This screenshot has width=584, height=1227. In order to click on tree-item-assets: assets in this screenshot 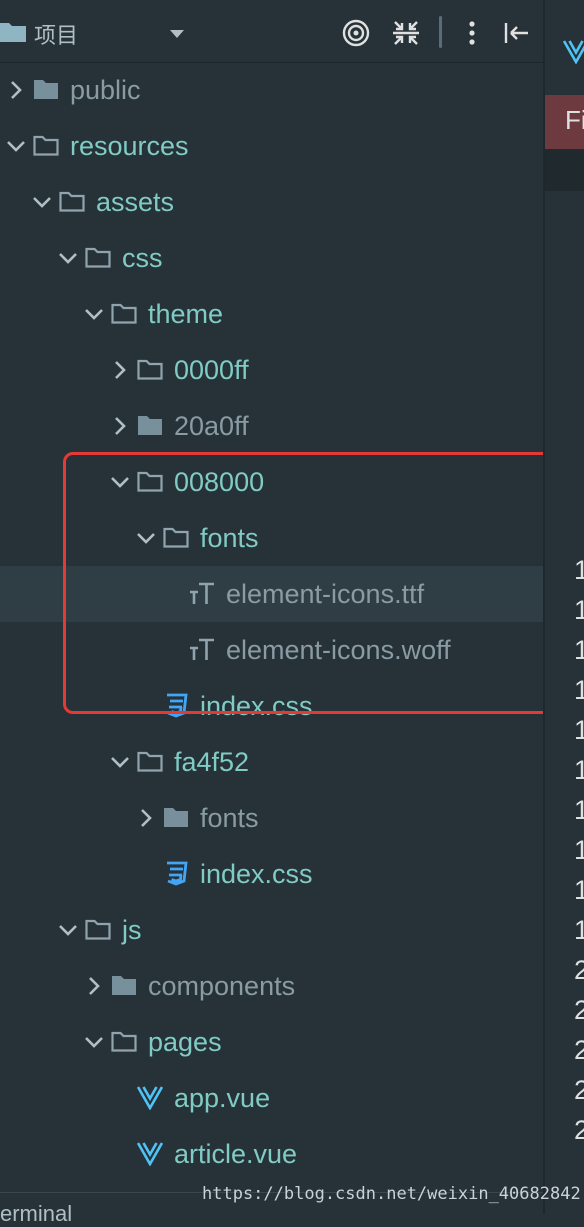, I will do `click(271, 202)`.